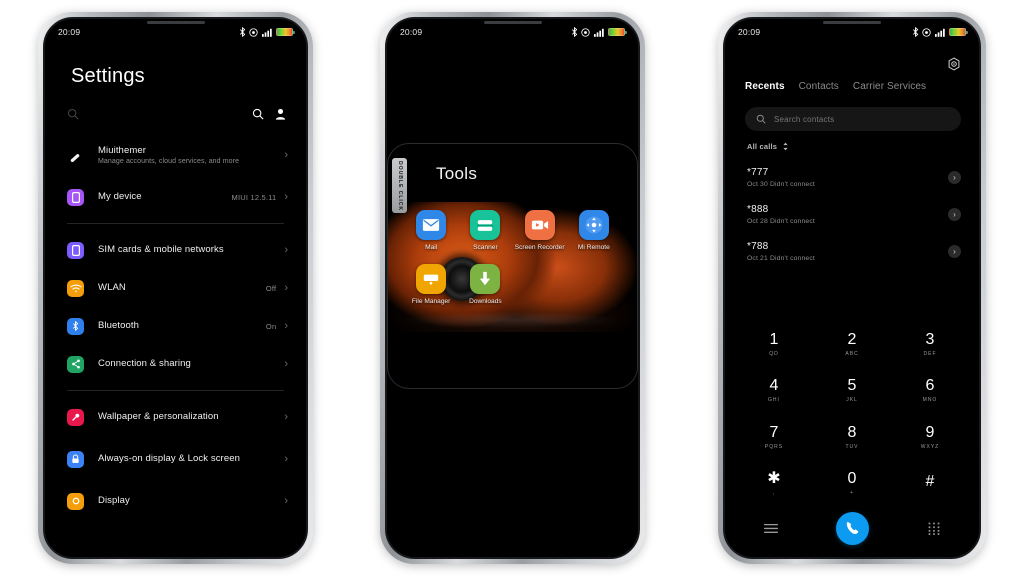 This screenshot has height=576, width=1024. What do you see at coordinates (75, 288) in the screenshot?
I see `wifi-icon` at bounding box center [75, 288].